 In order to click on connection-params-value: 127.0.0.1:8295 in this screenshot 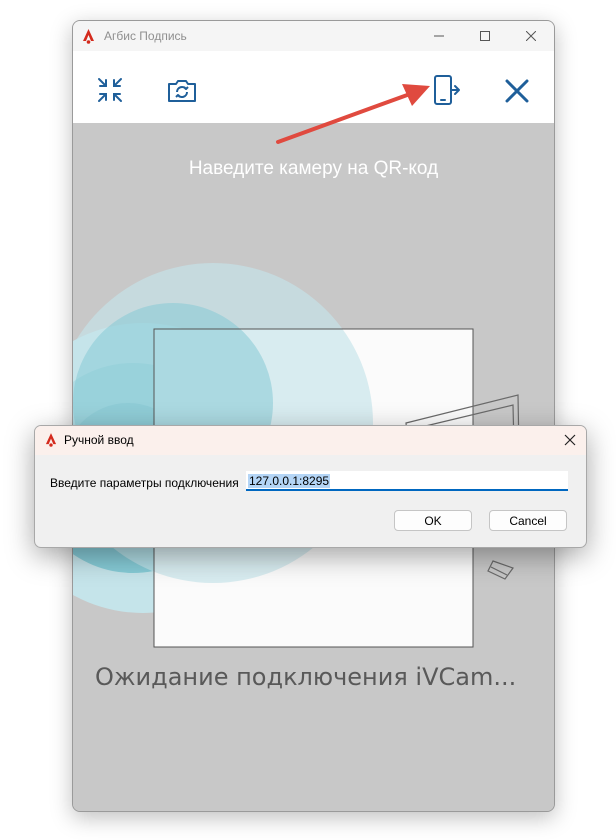, I will do `click(289, 481)`.